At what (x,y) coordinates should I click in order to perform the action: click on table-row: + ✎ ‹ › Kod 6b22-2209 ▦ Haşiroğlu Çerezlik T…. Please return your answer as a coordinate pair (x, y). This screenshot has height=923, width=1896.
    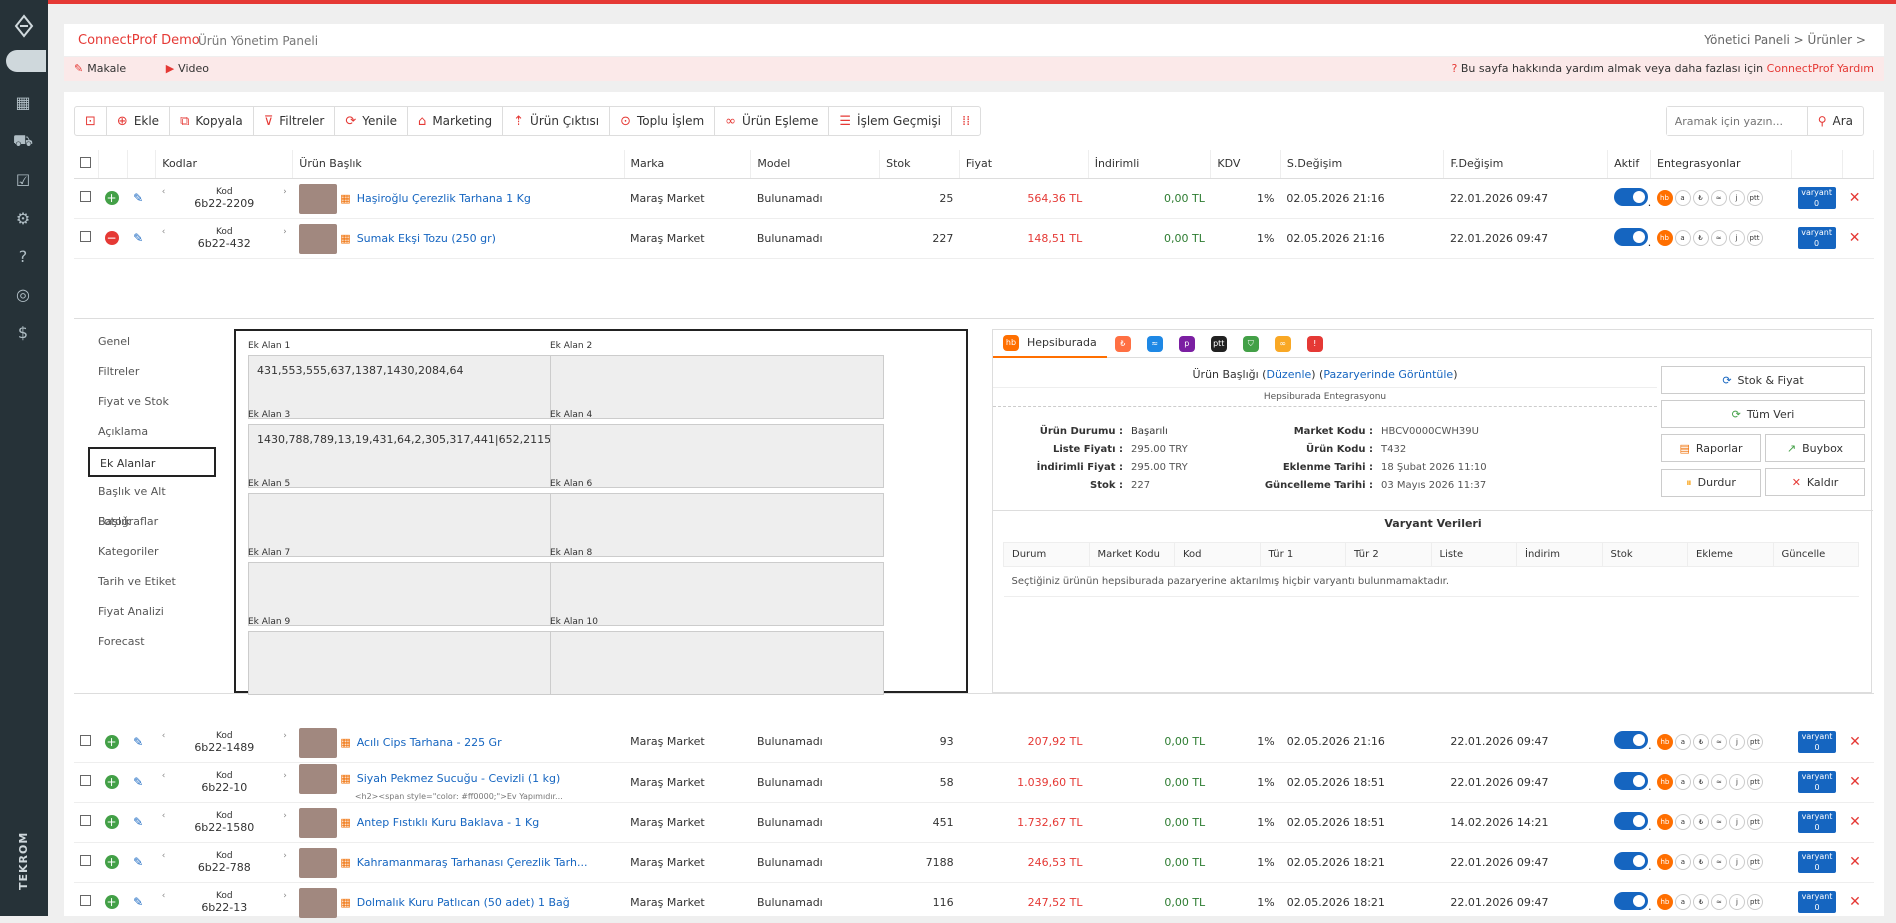
    Looking at the image, I should click on (974, 198).